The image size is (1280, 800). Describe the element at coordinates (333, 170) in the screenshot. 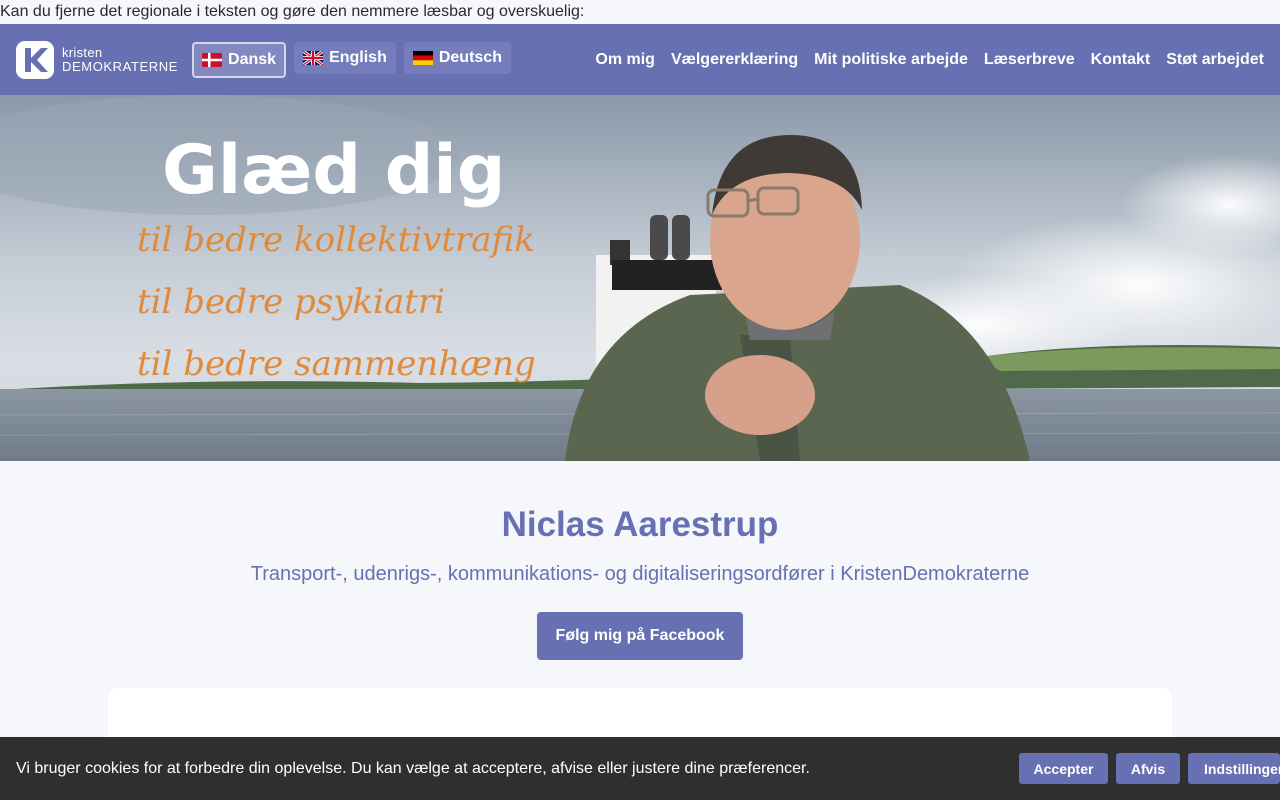

I see `hero-headline: Glæd dig` at that location.